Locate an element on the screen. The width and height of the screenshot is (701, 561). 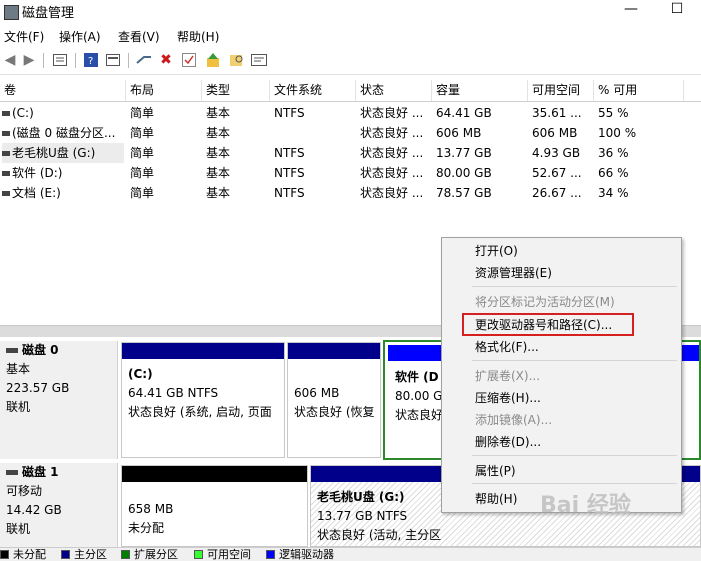
title-bar: 磁盘管理 — ☐ is located at coordinates (350, 12).